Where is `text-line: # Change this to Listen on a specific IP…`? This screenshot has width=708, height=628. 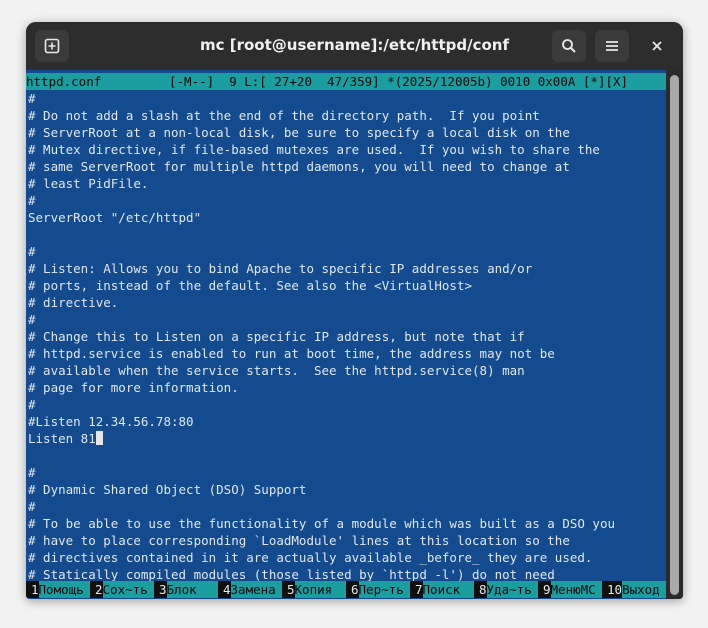 text-line: # Change this to Listen on a specific IP… is located at coordinates (276, 336).